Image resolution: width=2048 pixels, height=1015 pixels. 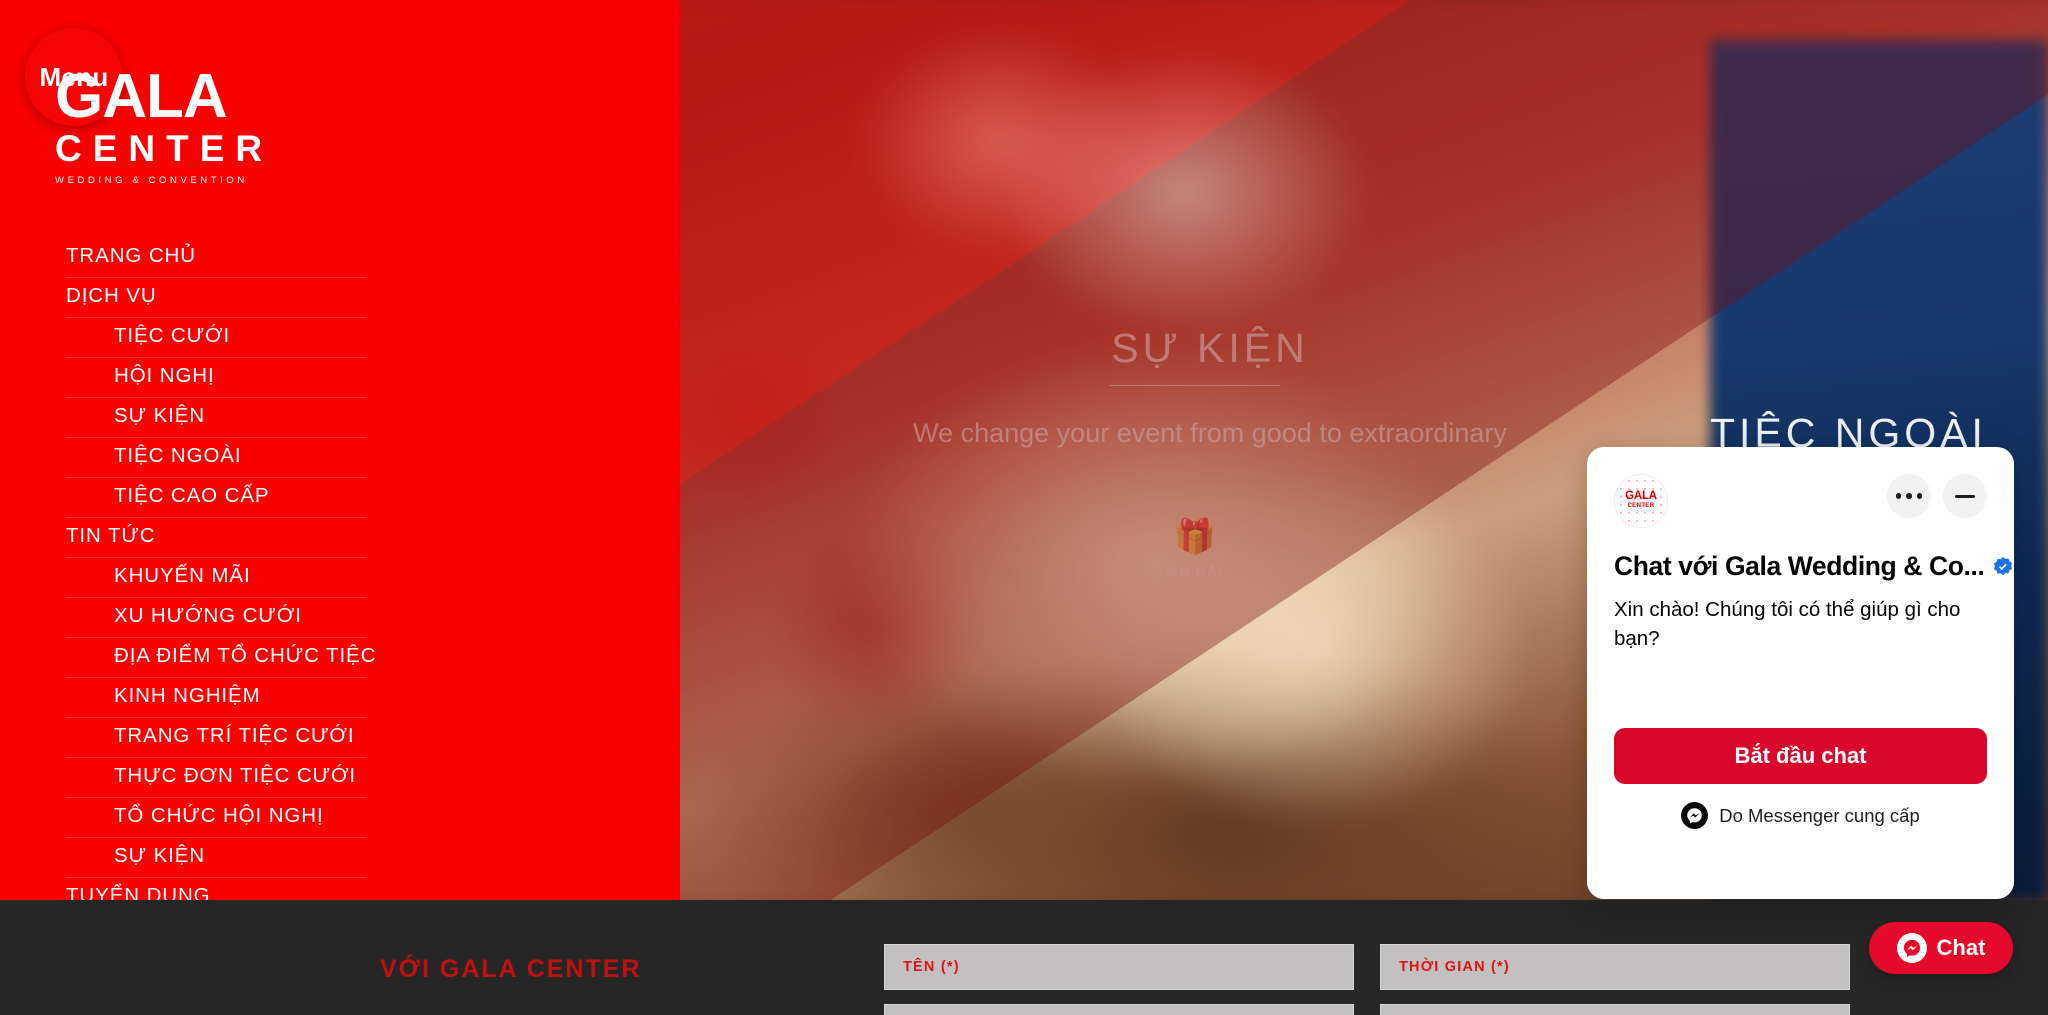 I want to click on chat-powered-by: Do Messenger cung cấp, so click(x=1800, y=815).